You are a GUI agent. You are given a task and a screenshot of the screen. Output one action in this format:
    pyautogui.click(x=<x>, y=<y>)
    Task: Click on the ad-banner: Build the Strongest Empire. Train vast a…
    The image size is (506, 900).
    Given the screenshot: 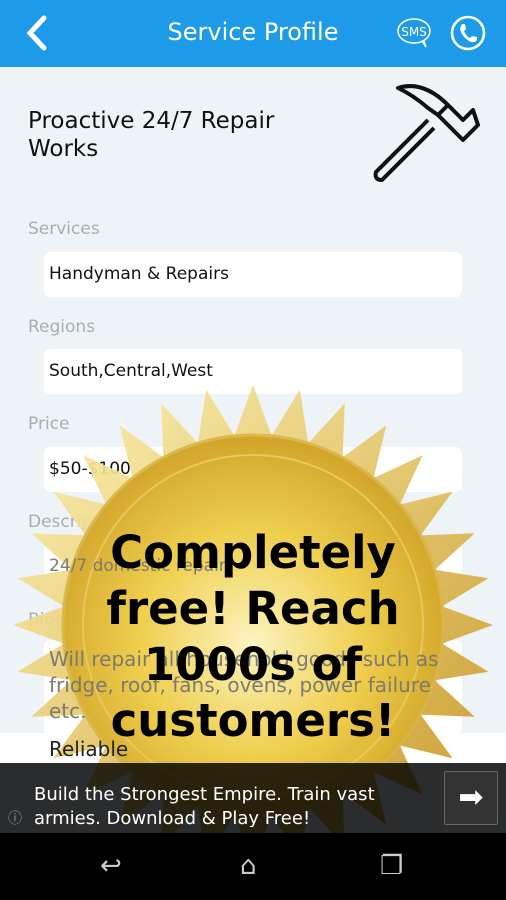 What is the action you would take?
    pyautogui.click(x=253, y=798)
    